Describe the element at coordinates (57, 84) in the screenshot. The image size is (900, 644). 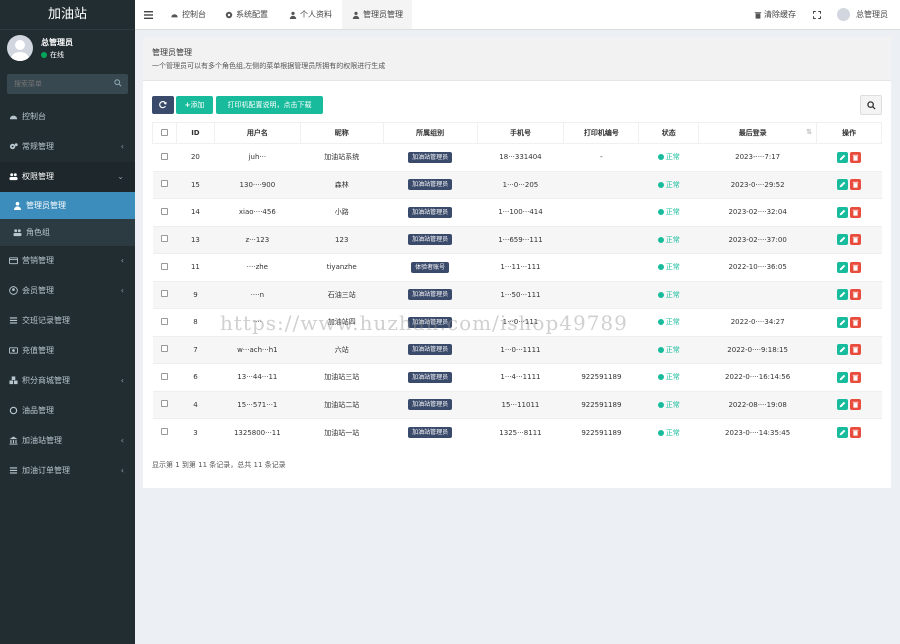
I see `menu-search-input` at that location.